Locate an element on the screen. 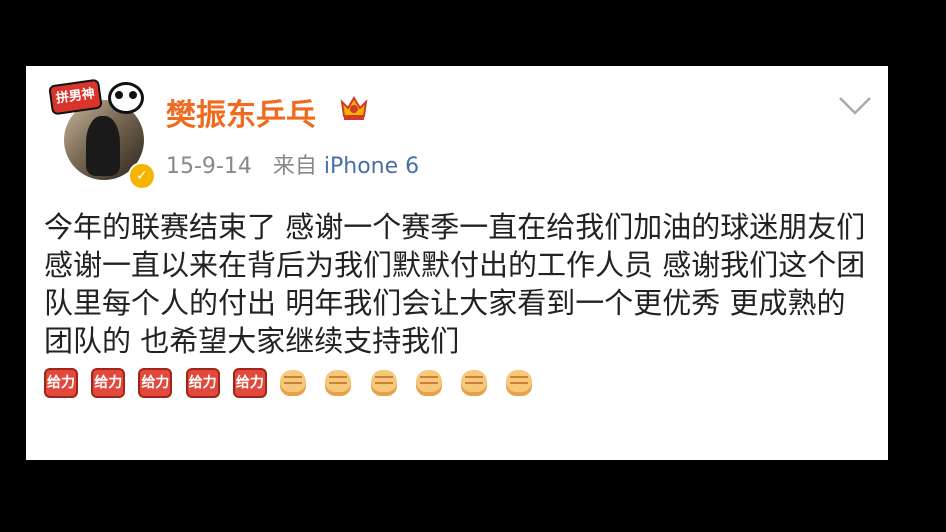 The image size is (946, 532). post-meta: 15-9-14 来自 iPhone 6 is located at coordinates (292, 164).